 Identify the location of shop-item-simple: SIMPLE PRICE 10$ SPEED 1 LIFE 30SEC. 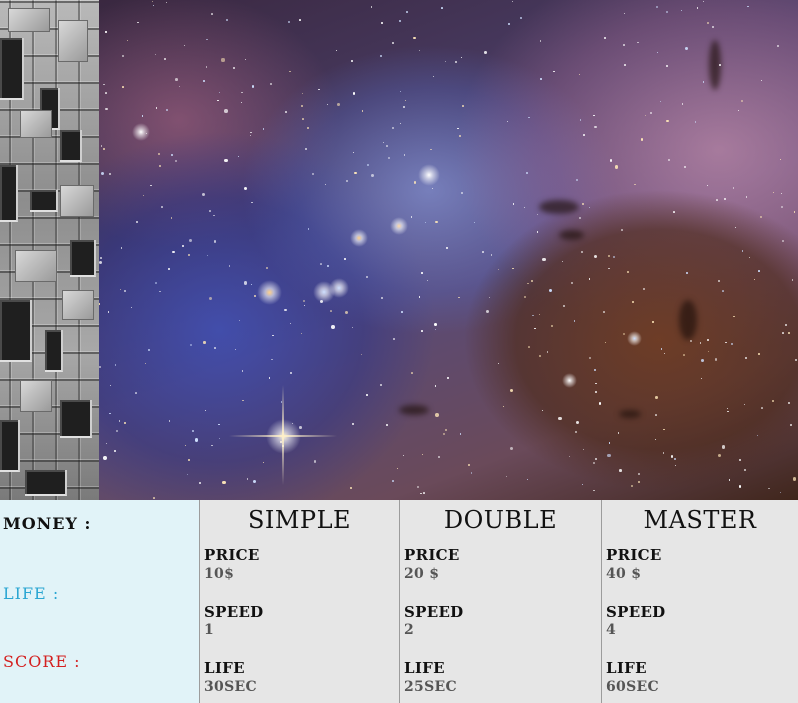
(299, 601).